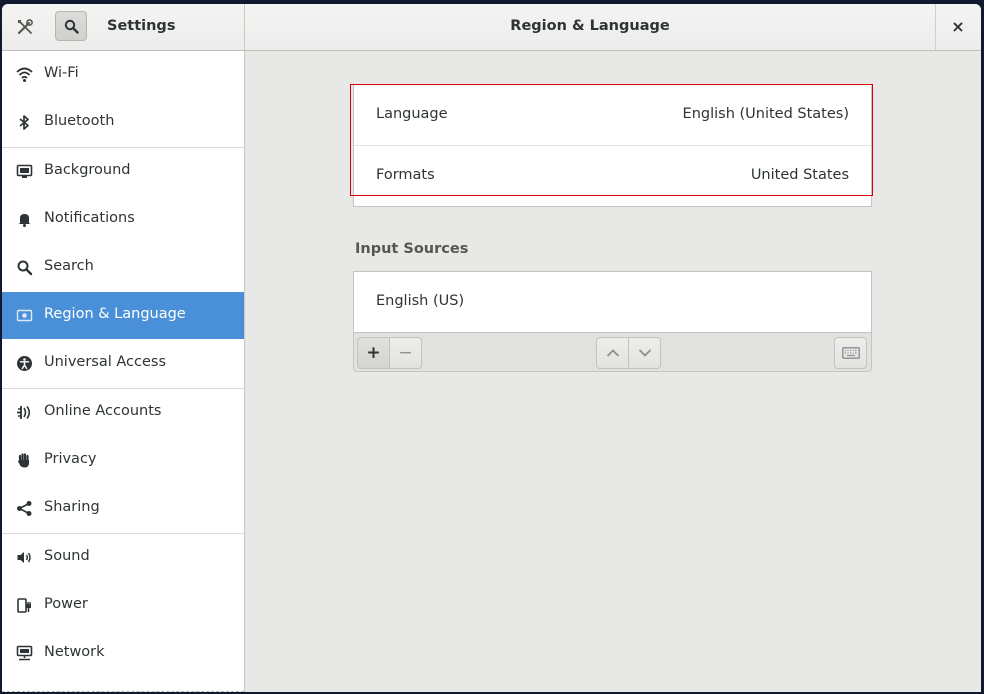  What do you see at coordinates (24, 363) in the screenshot?
I see `accessibility-icon` at bounding box center [24, 363].